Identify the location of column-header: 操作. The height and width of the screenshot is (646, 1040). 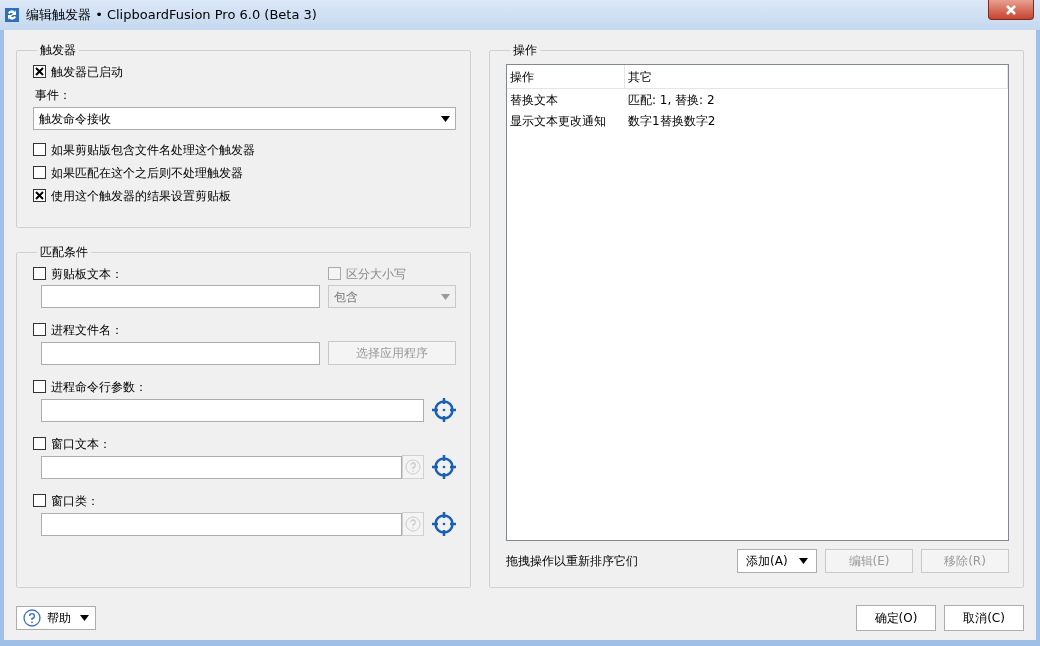
(566, 76).